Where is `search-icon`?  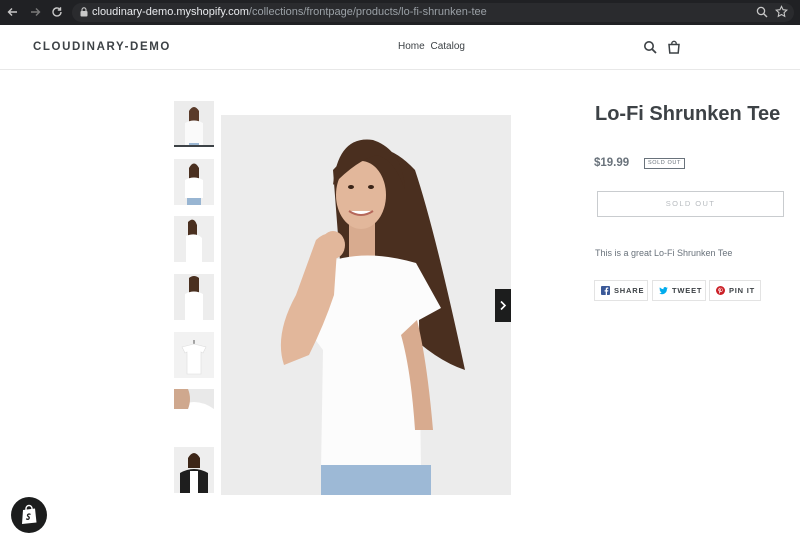
search-icon is located at coordinates (650, 47).